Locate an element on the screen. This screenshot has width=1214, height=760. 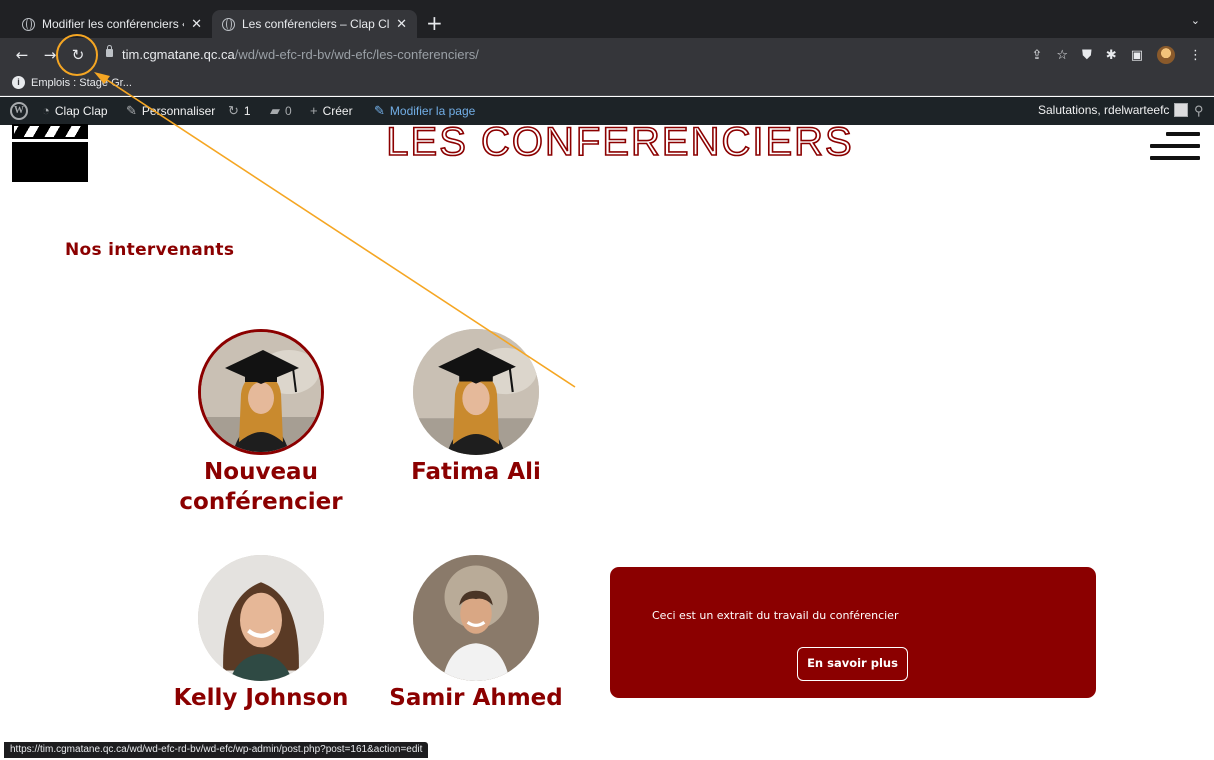
speaker-name: Kelly Johnson is located at coordinates (261, 698).